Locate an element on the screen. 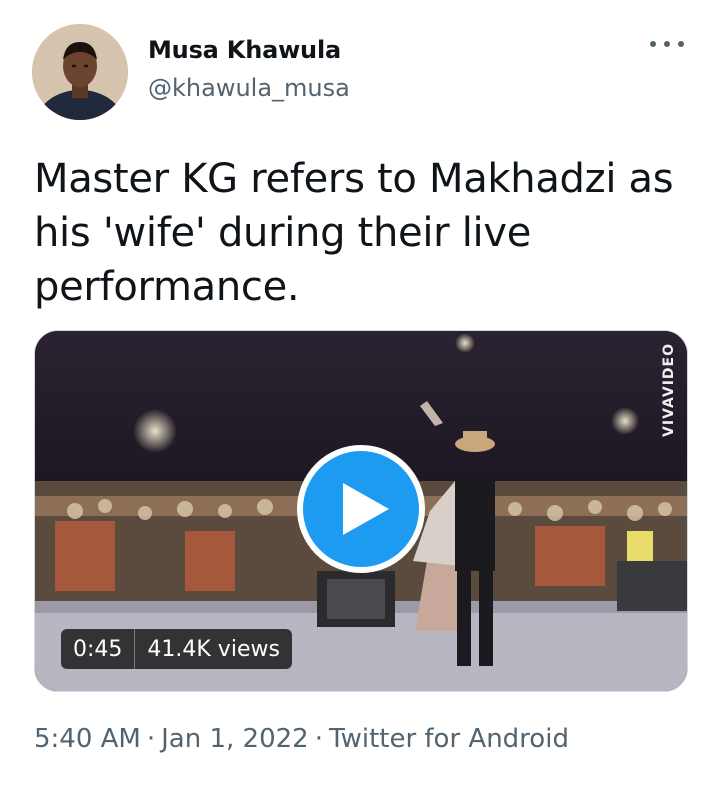 Image resolution: width=720 pixels, height=790 pixels. avatar is located at coordinates (80, 72).